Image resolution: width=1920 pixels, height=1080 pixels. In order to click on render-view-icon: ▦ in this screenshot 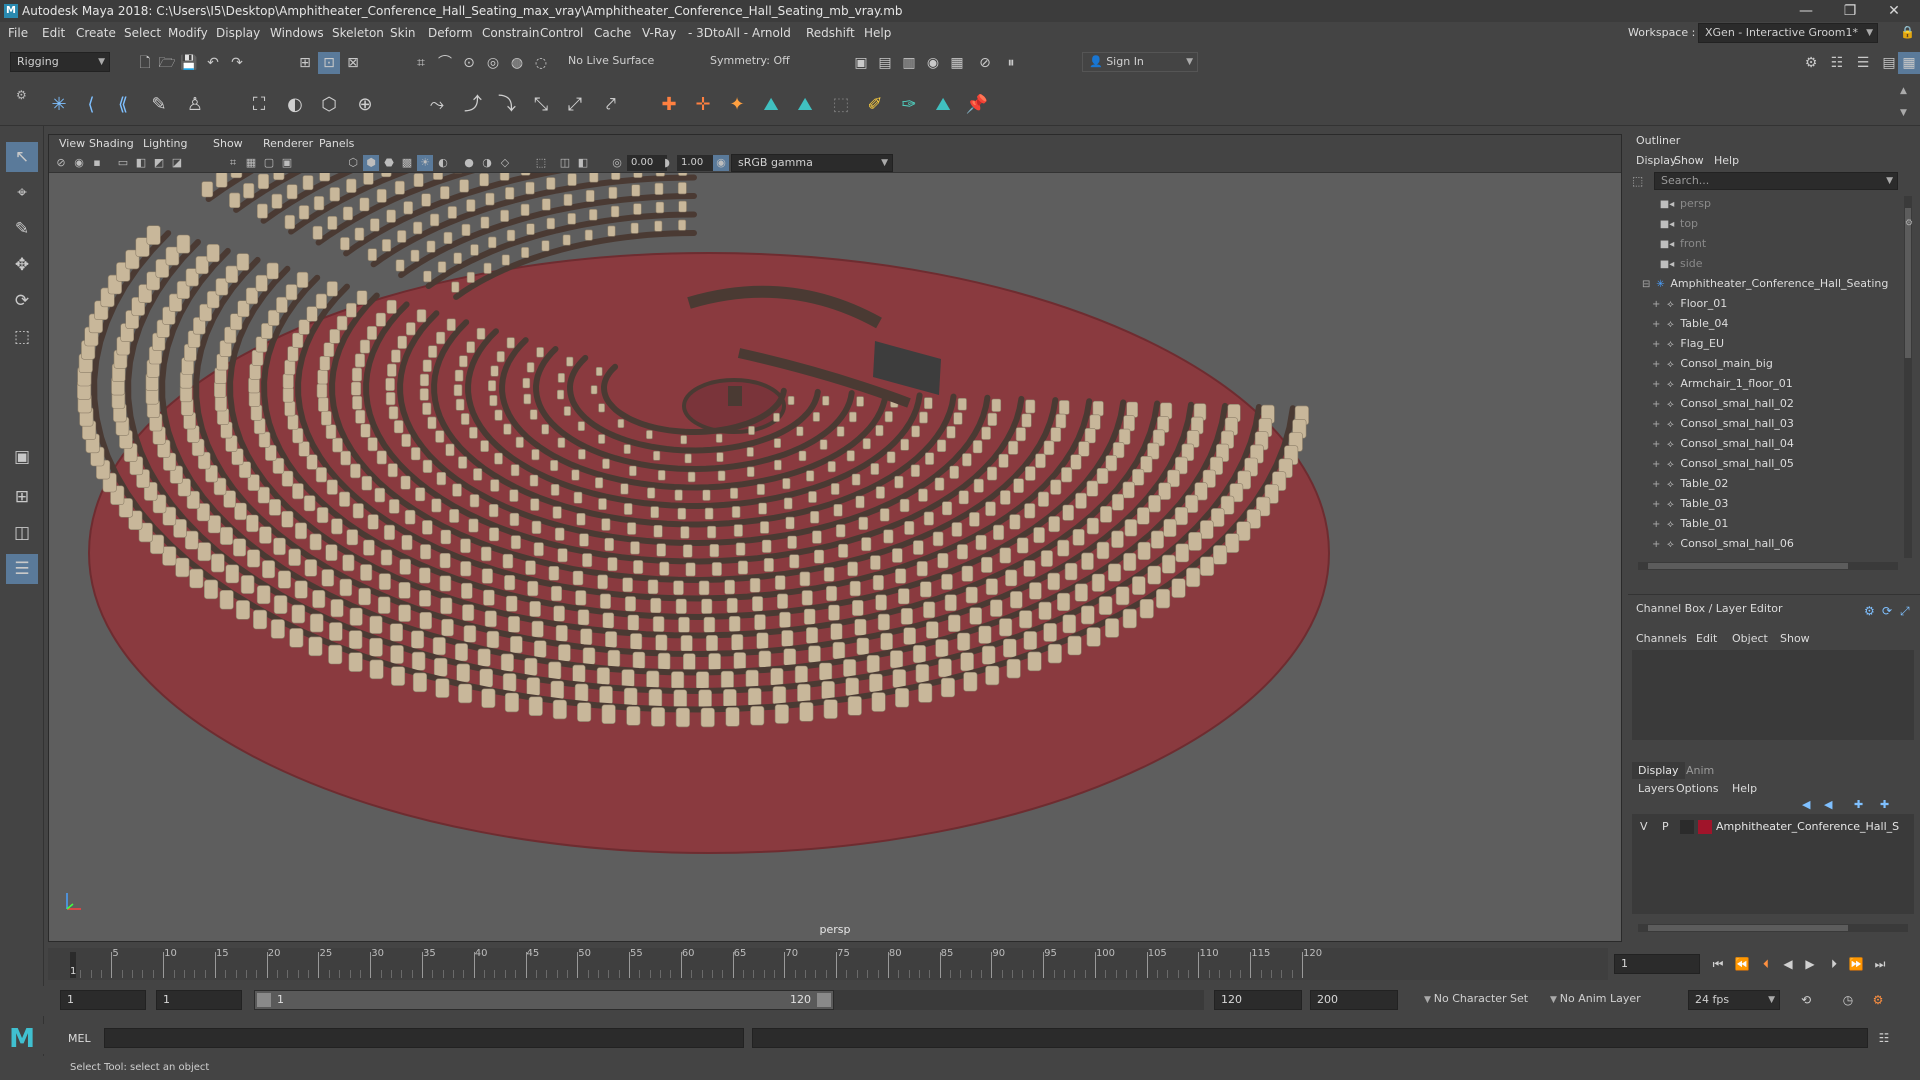, I will do `click(957, 63)`.